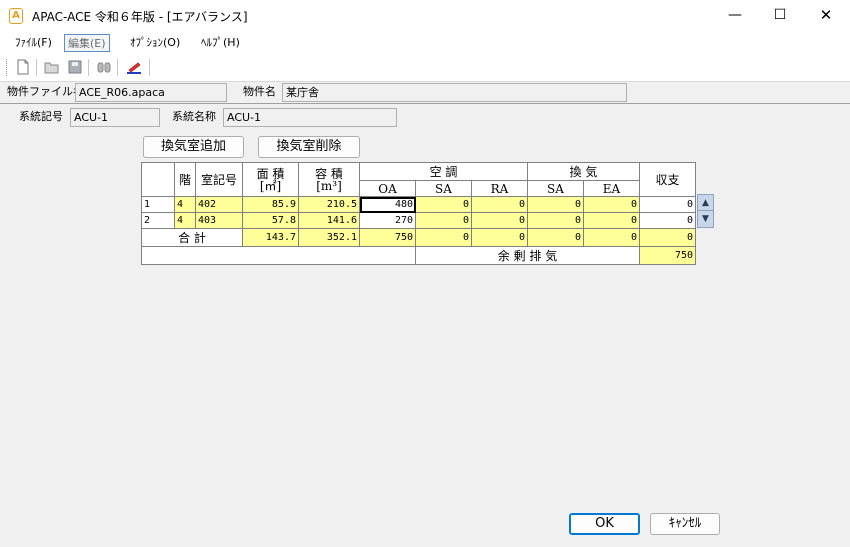 Image resolution: width=850 pixels, height=547 pixels. I want to click on total-ea-cell: 0, so click(611, 237).